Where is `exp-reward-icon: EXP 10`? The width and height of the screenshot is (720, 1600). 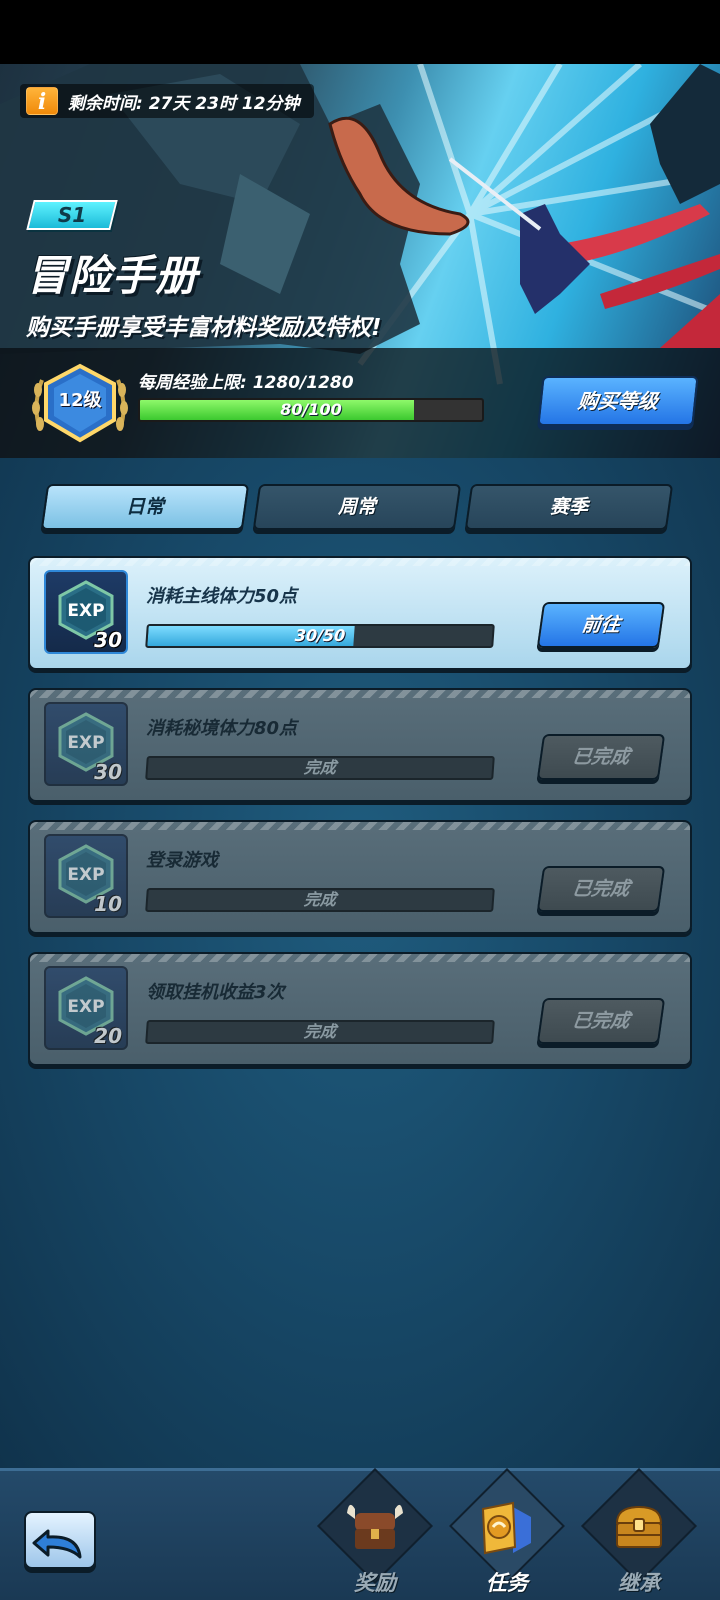 exp-reward-icon: EXP 10 is located at coordinates (86, 876).